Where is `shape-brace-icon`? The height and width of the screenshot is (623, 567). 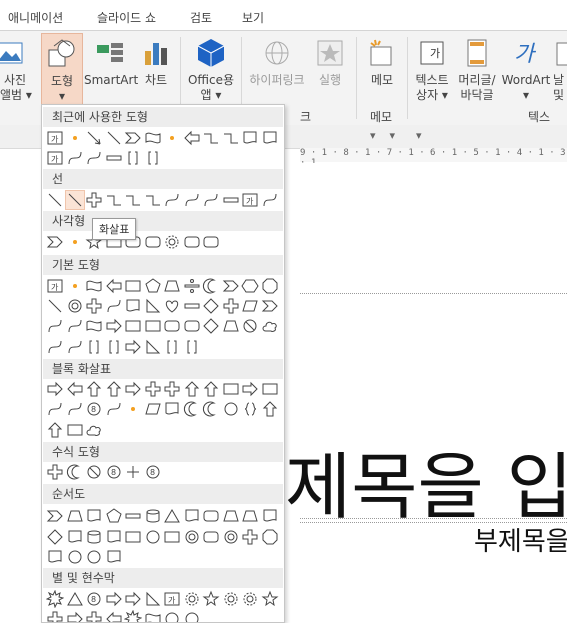 shape-brace-icon is located at coordinates (250, 409).